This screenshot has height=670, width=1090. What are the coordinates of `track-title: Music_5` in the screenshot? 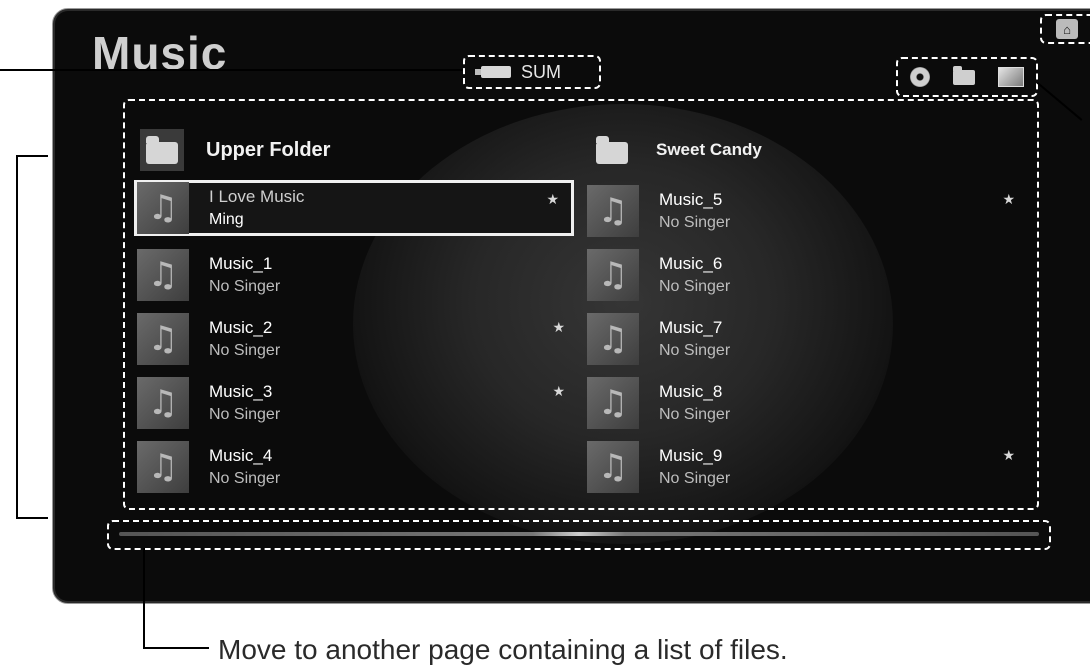 It's located at (691, 199).